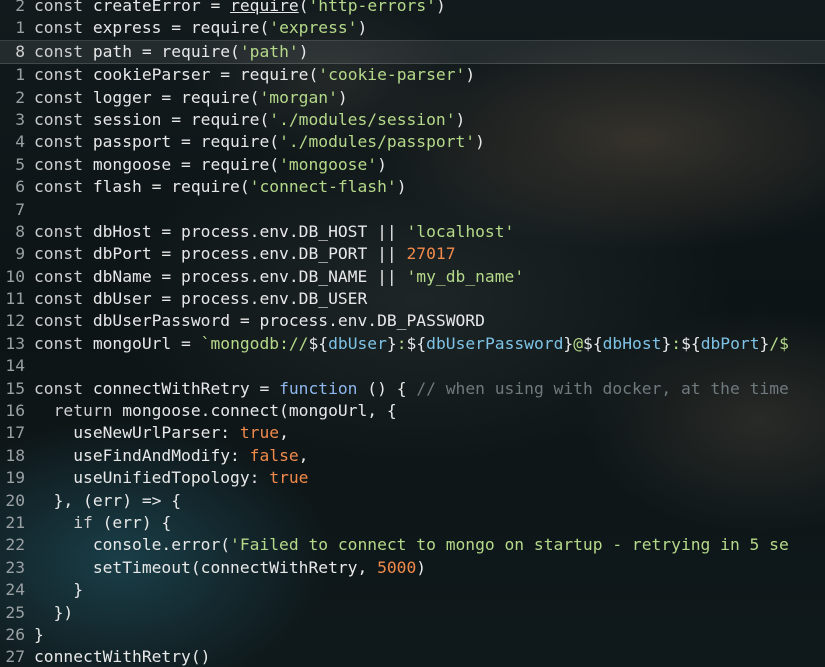  I want to click on code-token: ,, so click(303, 455).